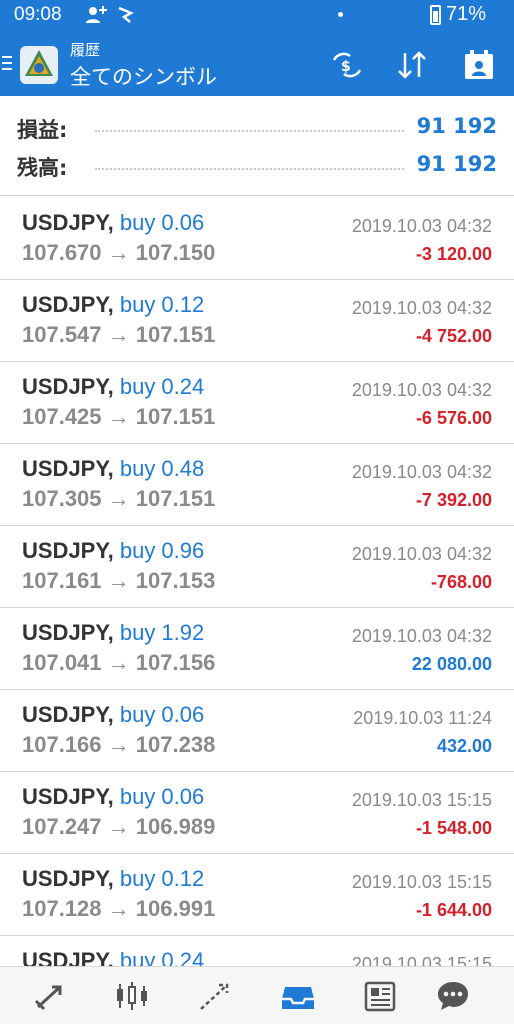 This screenshot has width=514, height=1024. What do you see at coordinates (62, 416) in the screenshot?
I see `open-price: 107.425` at bounding box center [62, 416].